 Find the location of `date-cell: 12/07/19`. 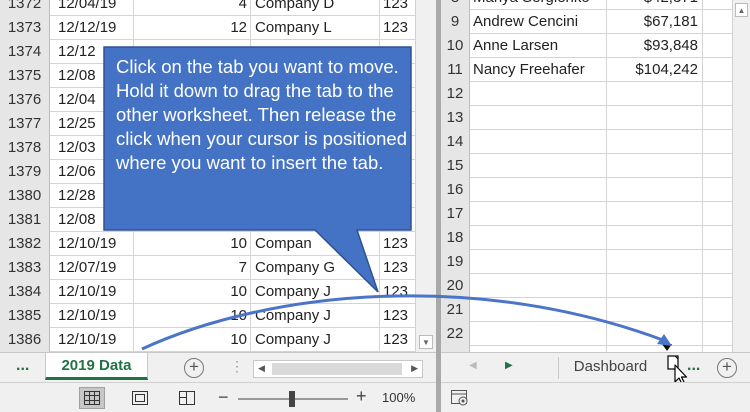

date-cell: 12/07/19 is located at coordinates (92, 268).